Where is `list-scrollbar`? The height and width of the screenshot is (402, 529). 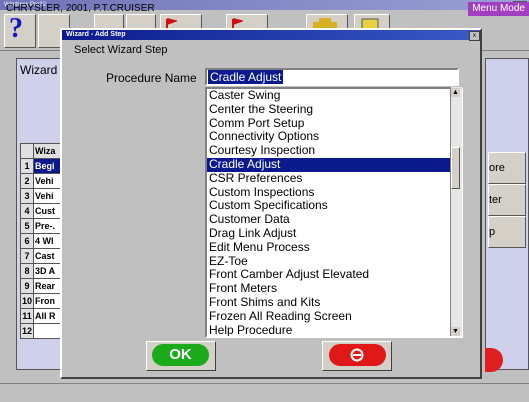 list-scrollbar is located at coordinates (456, 211).